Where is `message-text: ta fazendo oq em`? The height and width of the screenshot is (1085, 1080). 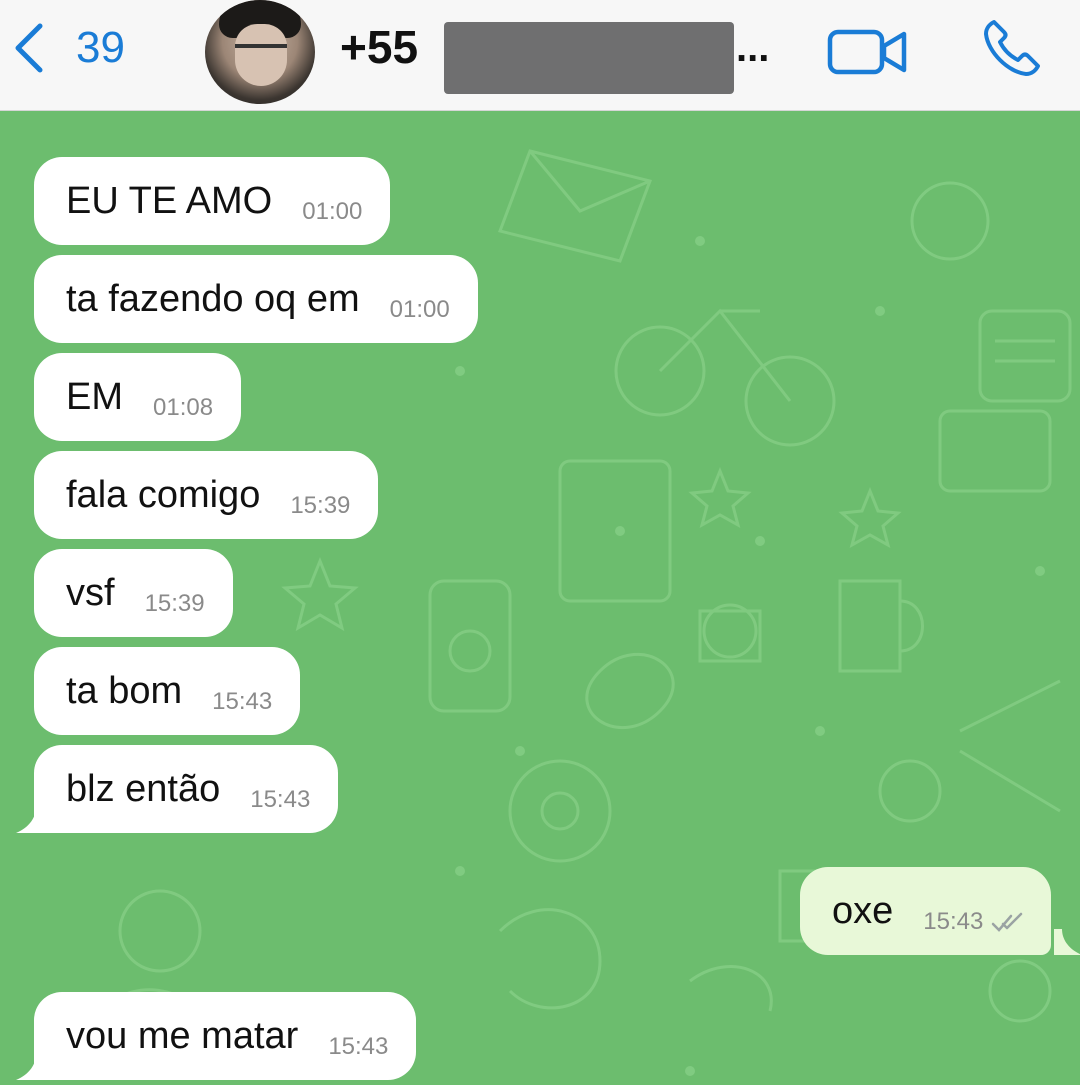 message-text: ta fazendo oq em is located at coordinates (213, 298).